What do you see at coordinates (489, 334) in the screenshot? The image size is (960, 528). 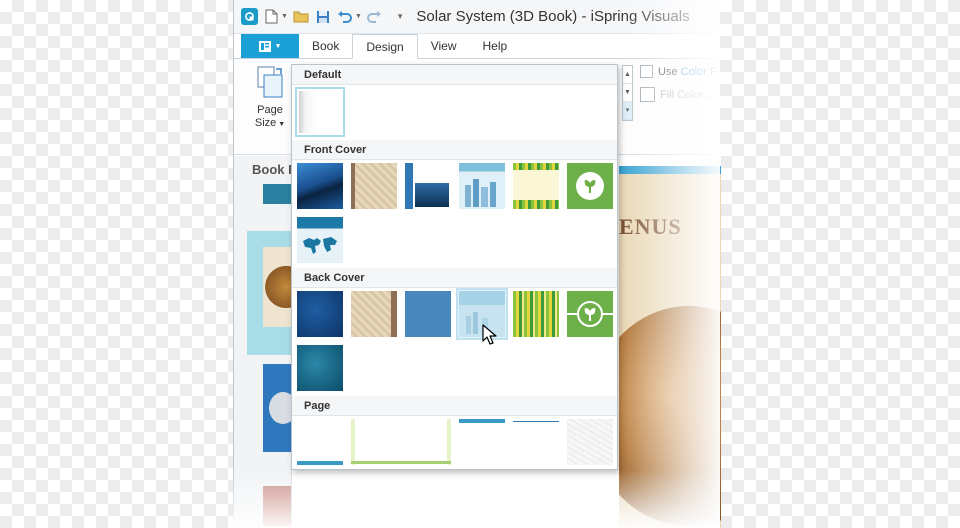 I see `mouse-cursor-icon` at bounding box center [489, 334].